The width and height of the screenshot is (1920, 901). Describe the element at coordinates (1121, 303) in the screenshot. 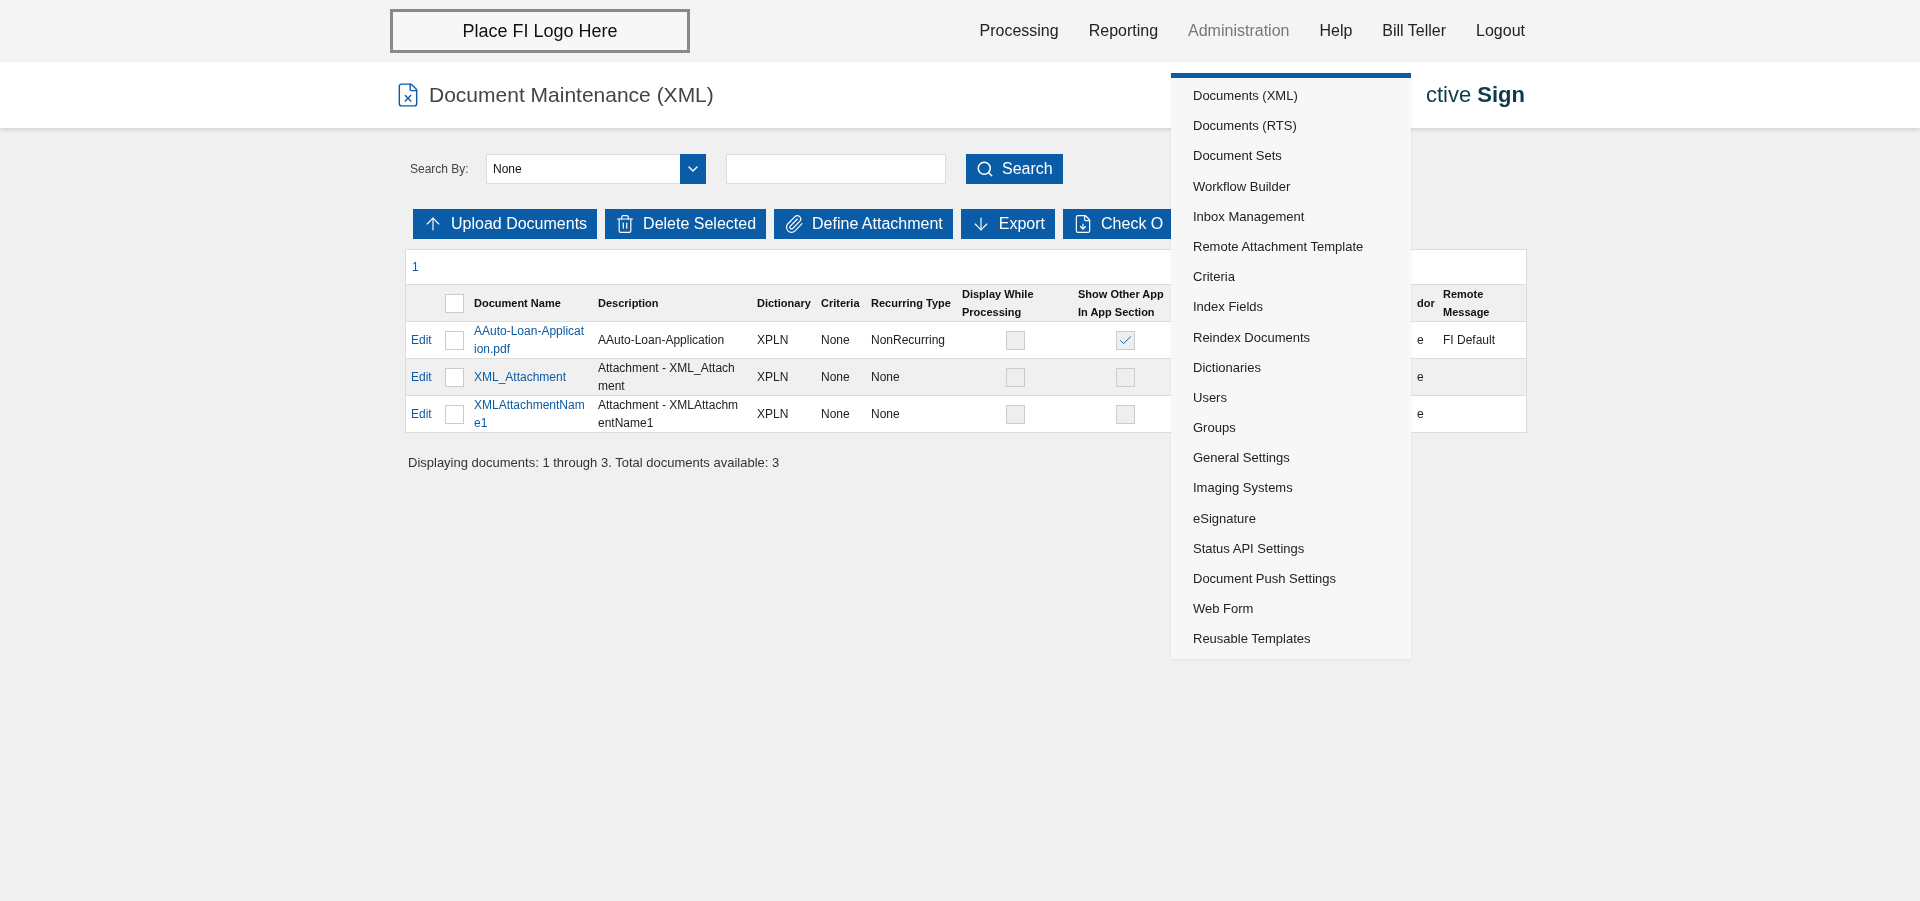

I see `column-header: Show Other App In App Section` at that location.